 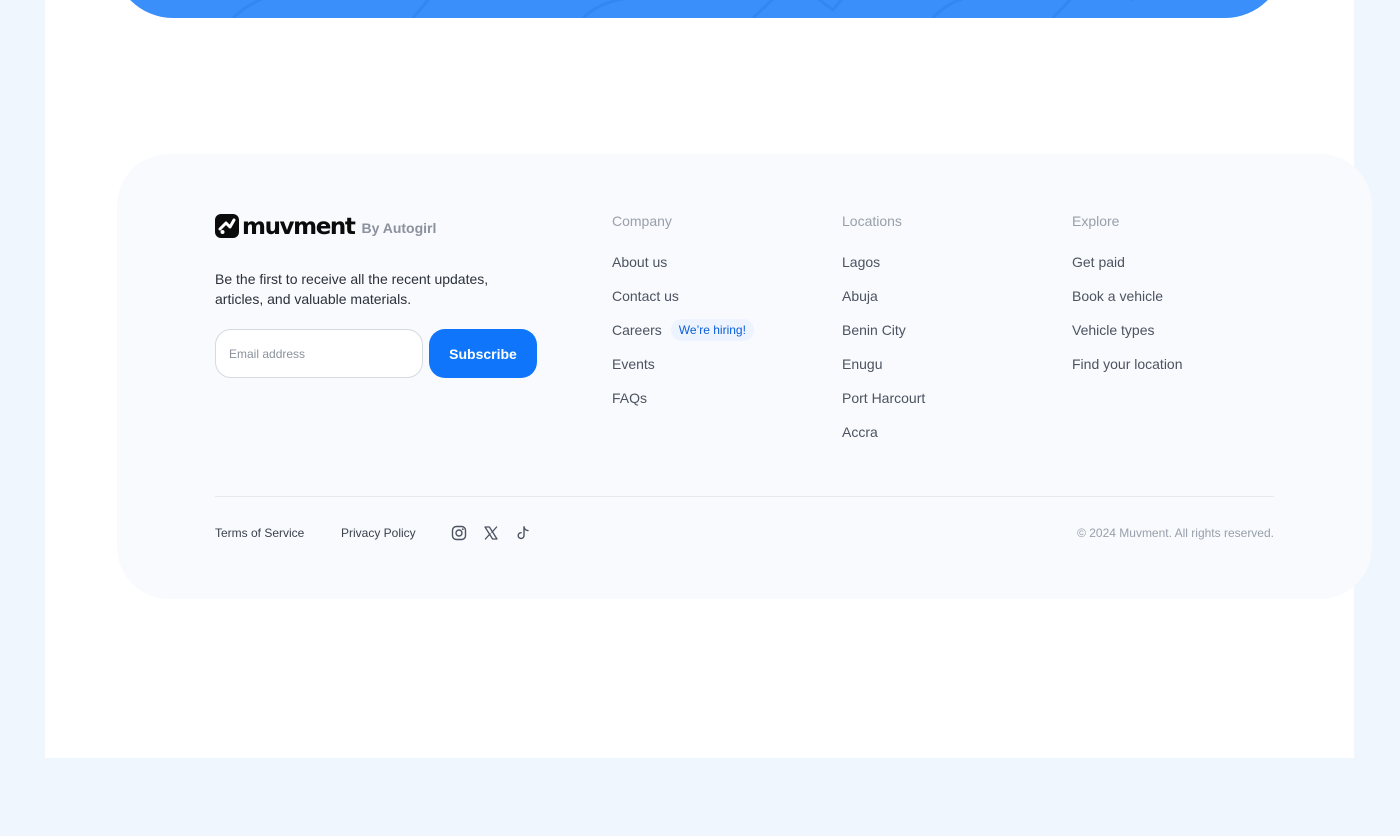 I want to click on email-field, so click(x=319, y=353).